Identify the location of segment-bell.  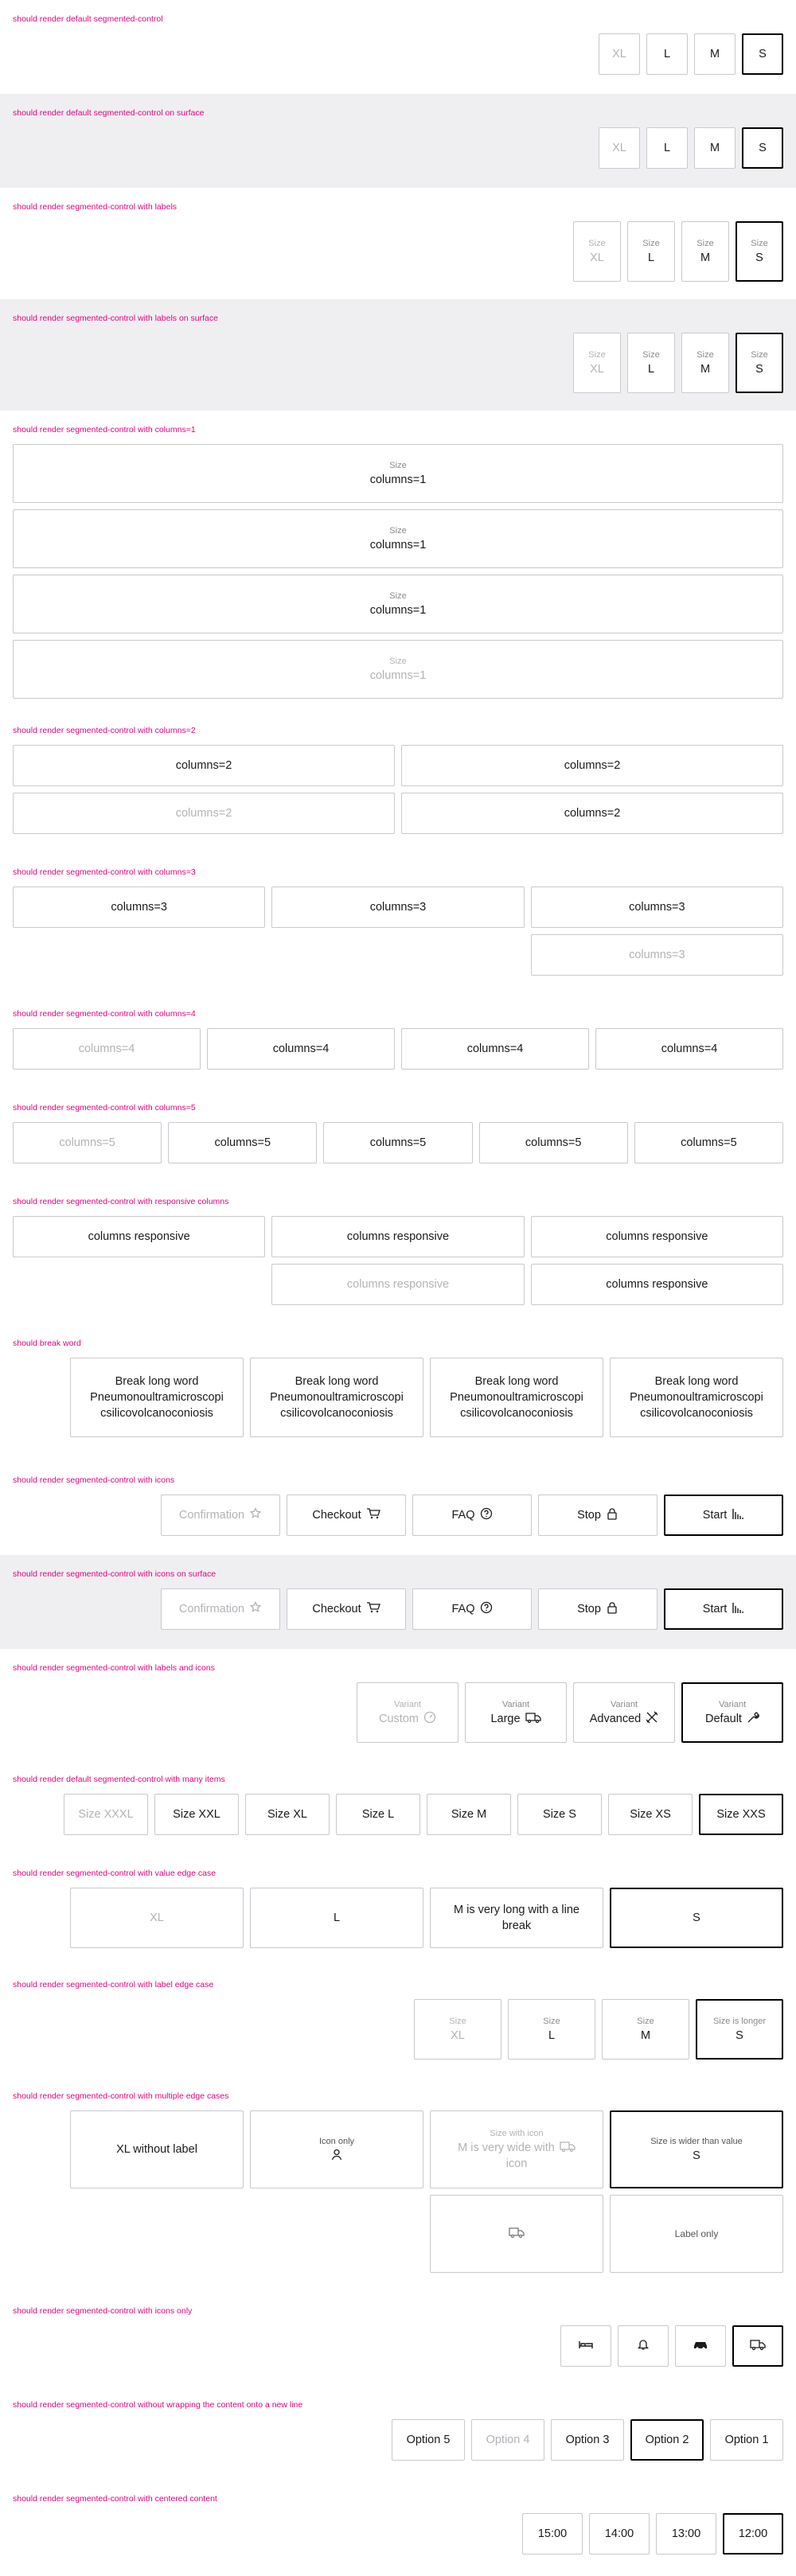
(643, 2346).